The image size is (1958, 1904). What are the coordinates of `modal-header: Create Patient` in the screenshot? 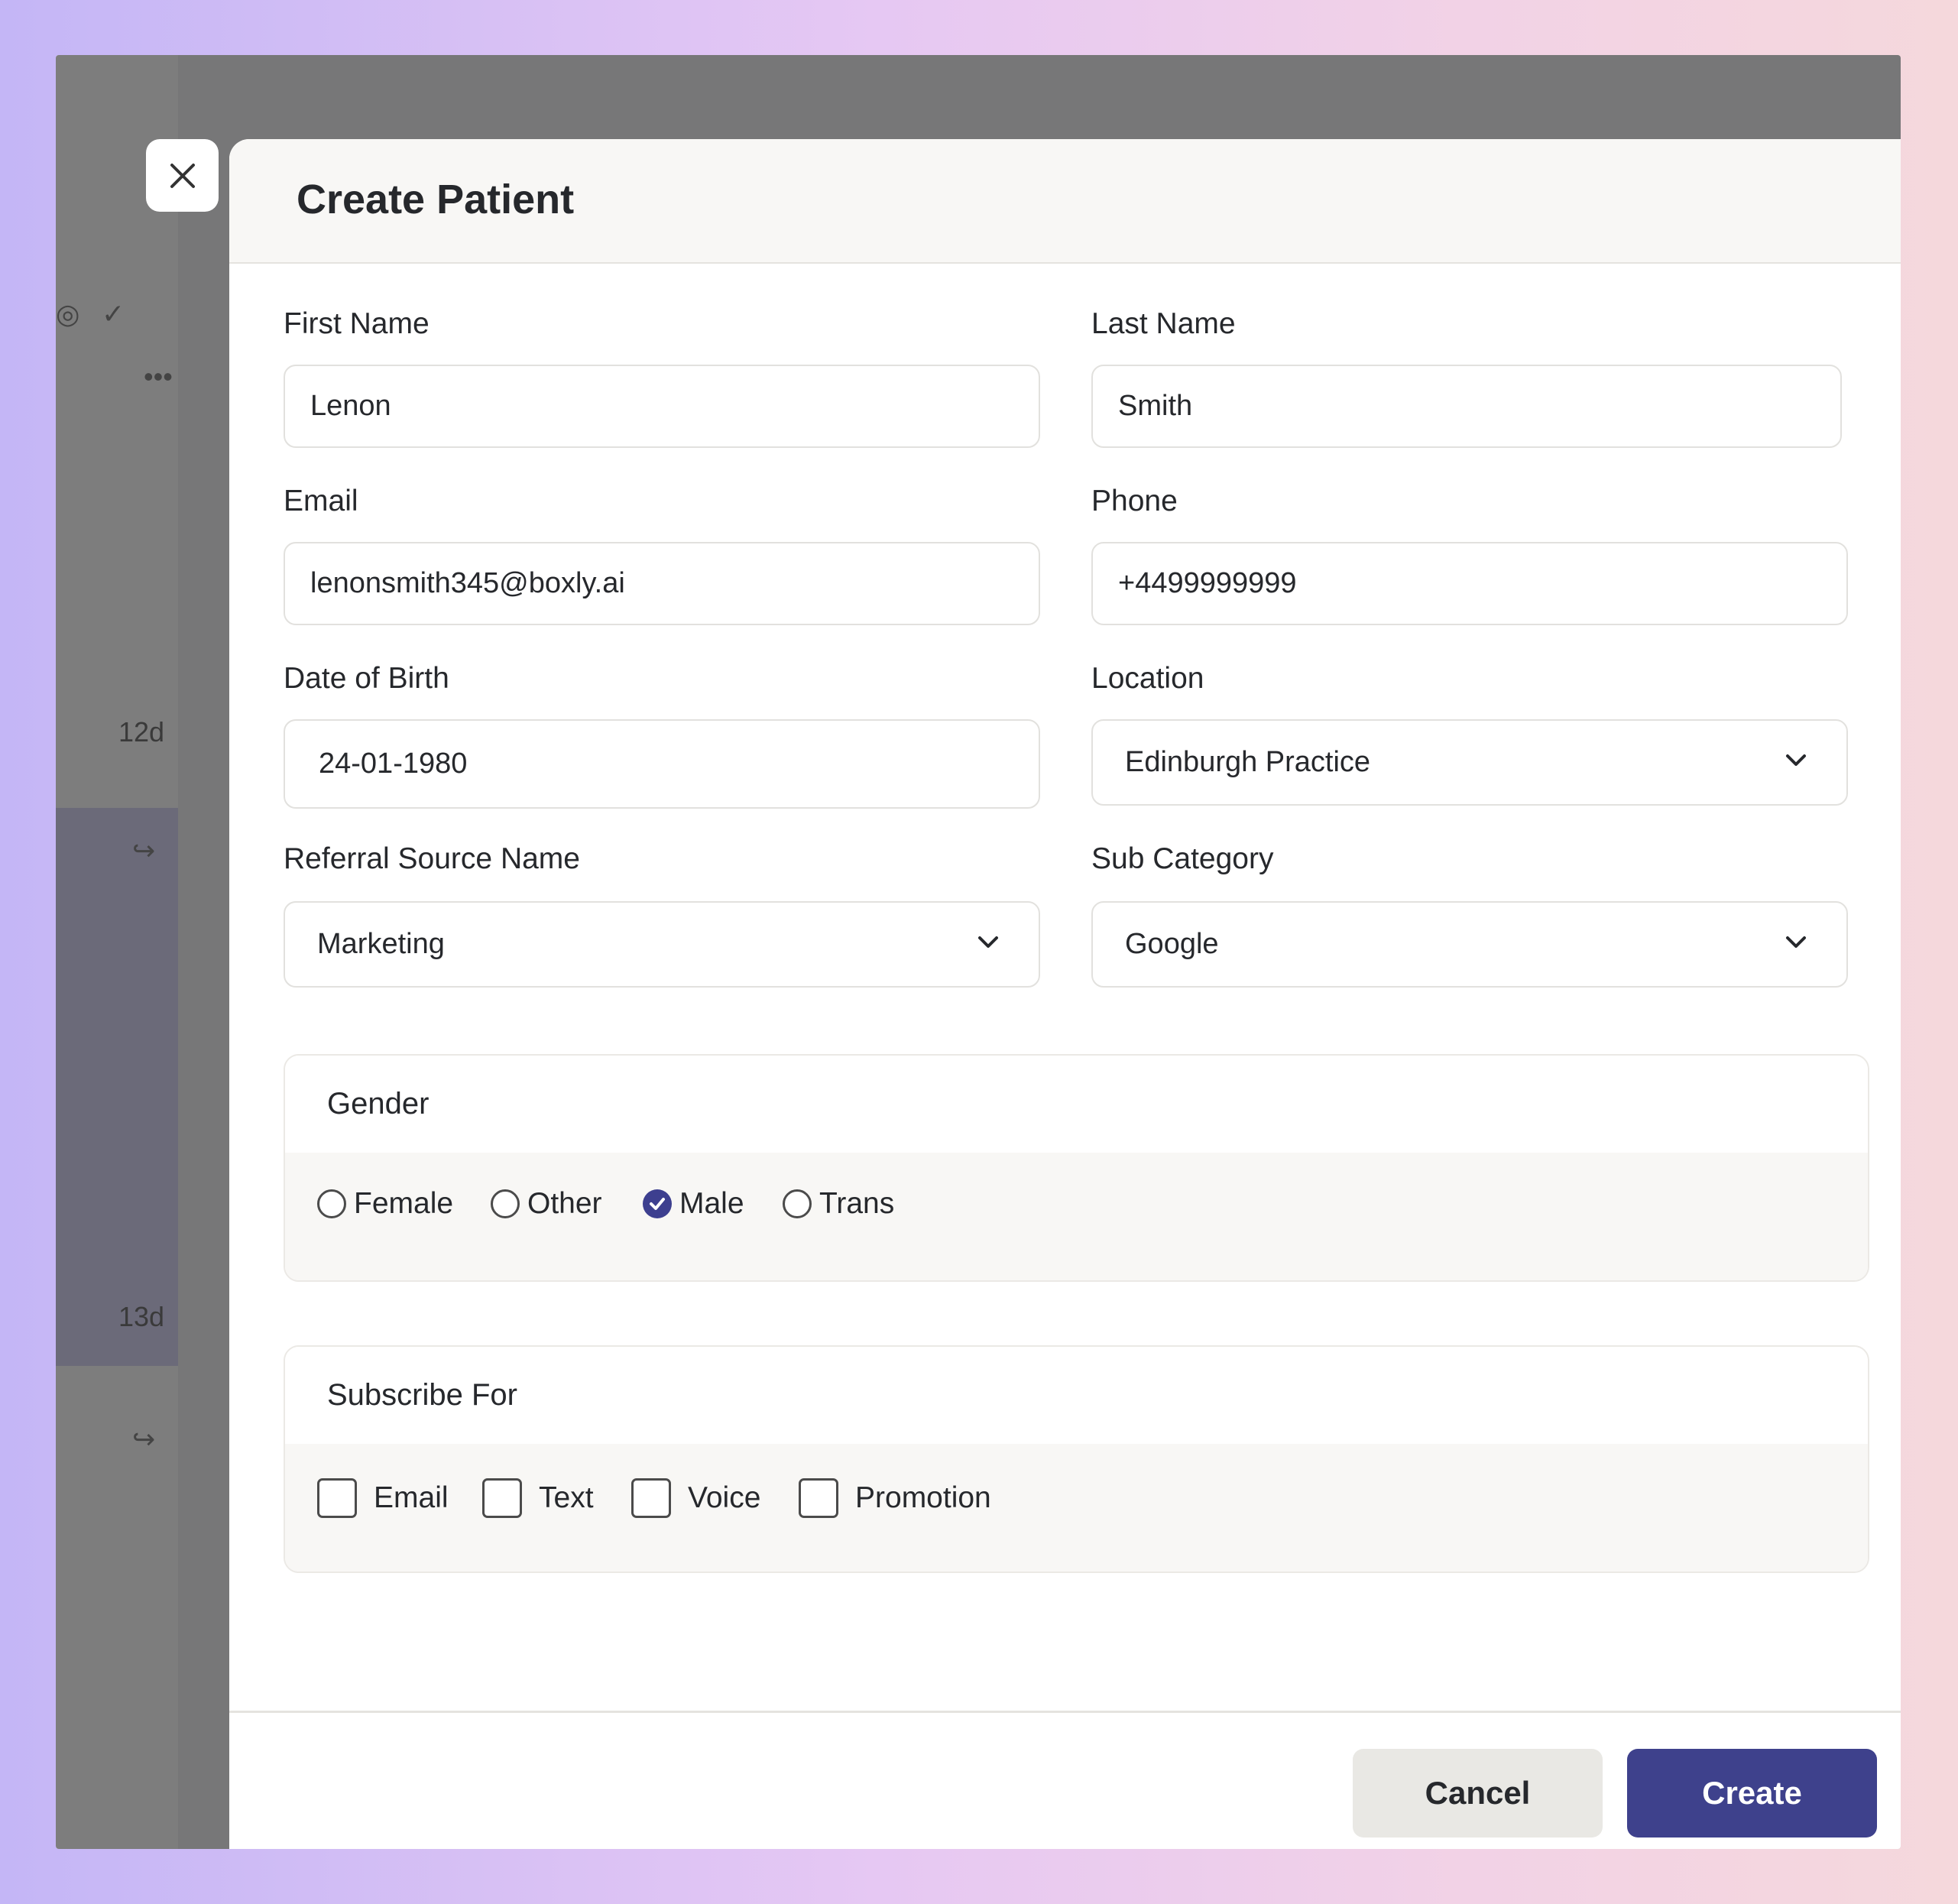 It's located at (1065, 201).